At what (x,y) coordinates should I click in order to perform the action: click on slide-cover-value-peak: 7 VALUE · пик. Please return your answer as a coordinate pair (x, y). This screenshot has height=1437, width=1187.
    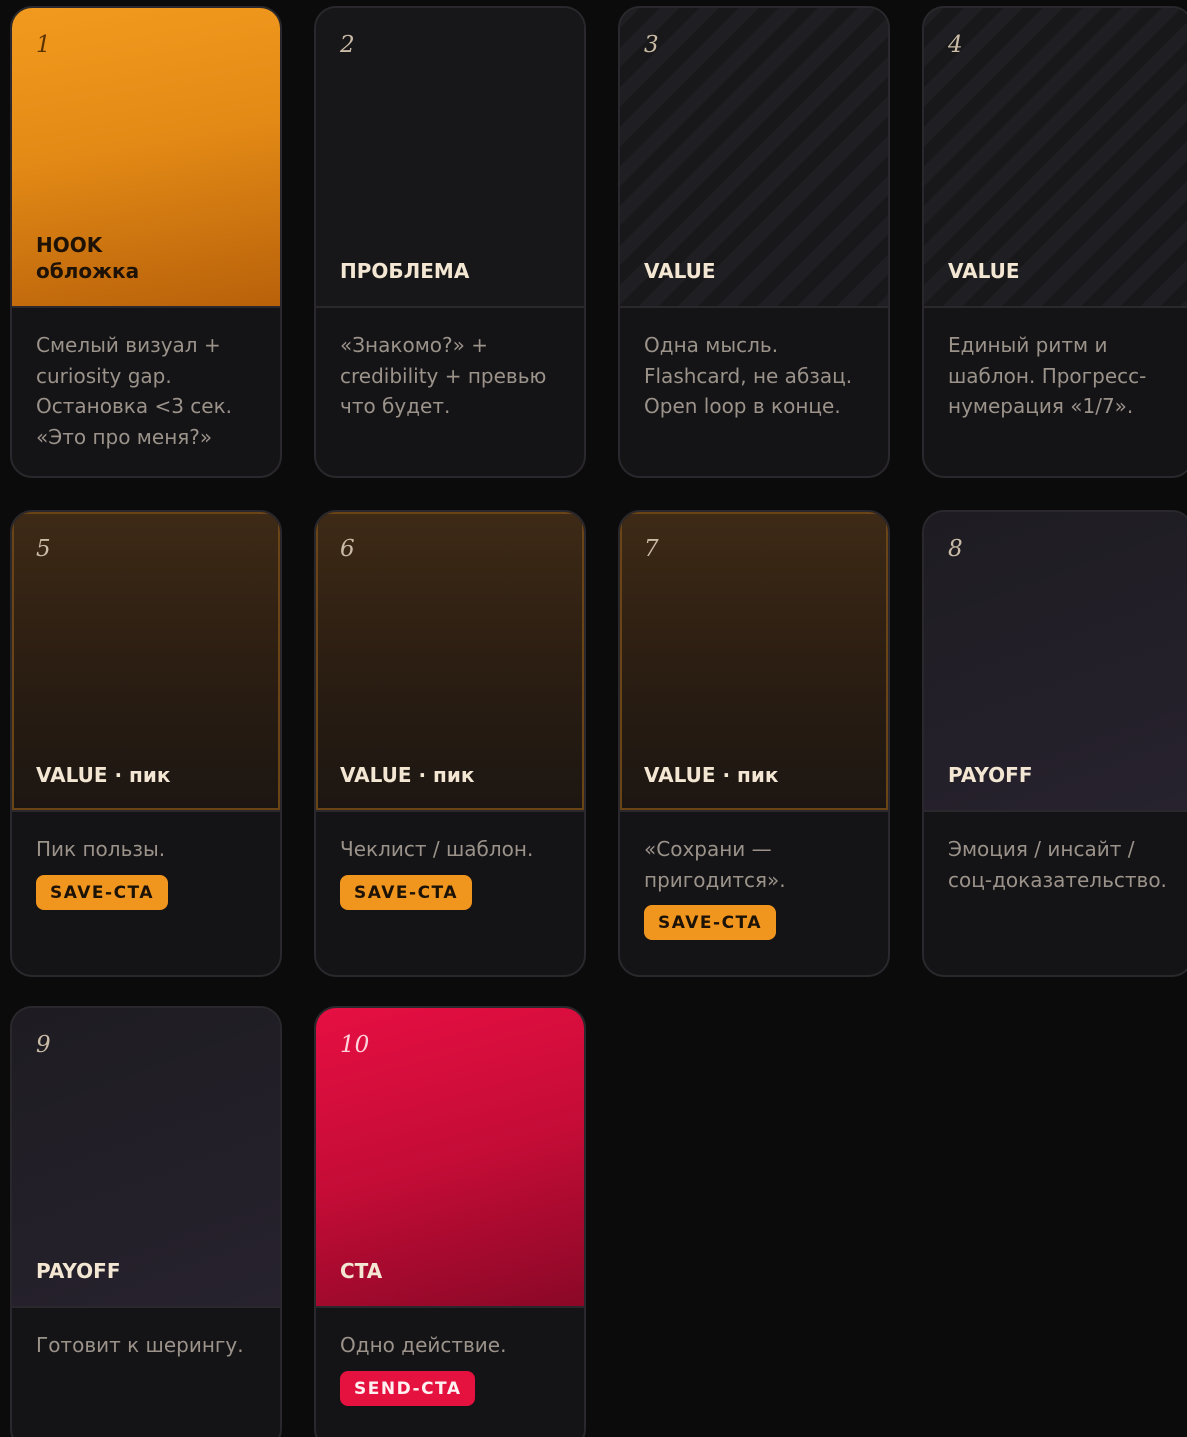
    Looking at the image, I should click on (754, 662).